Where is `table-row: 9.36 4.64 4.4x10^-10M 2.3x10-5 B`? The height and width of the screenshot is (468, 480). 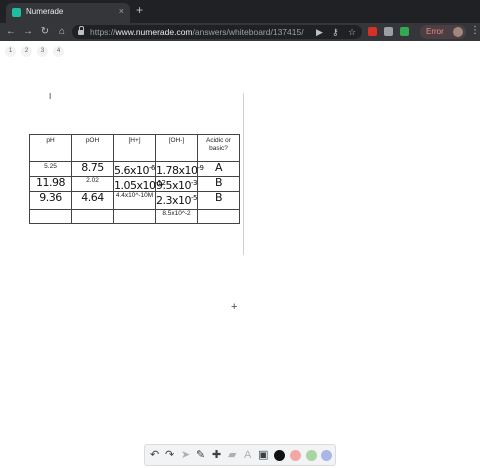
table-row: 9.36 4.64 4.4x10^-10M 2.3x10-5 B is located at coordinates (134, 200).